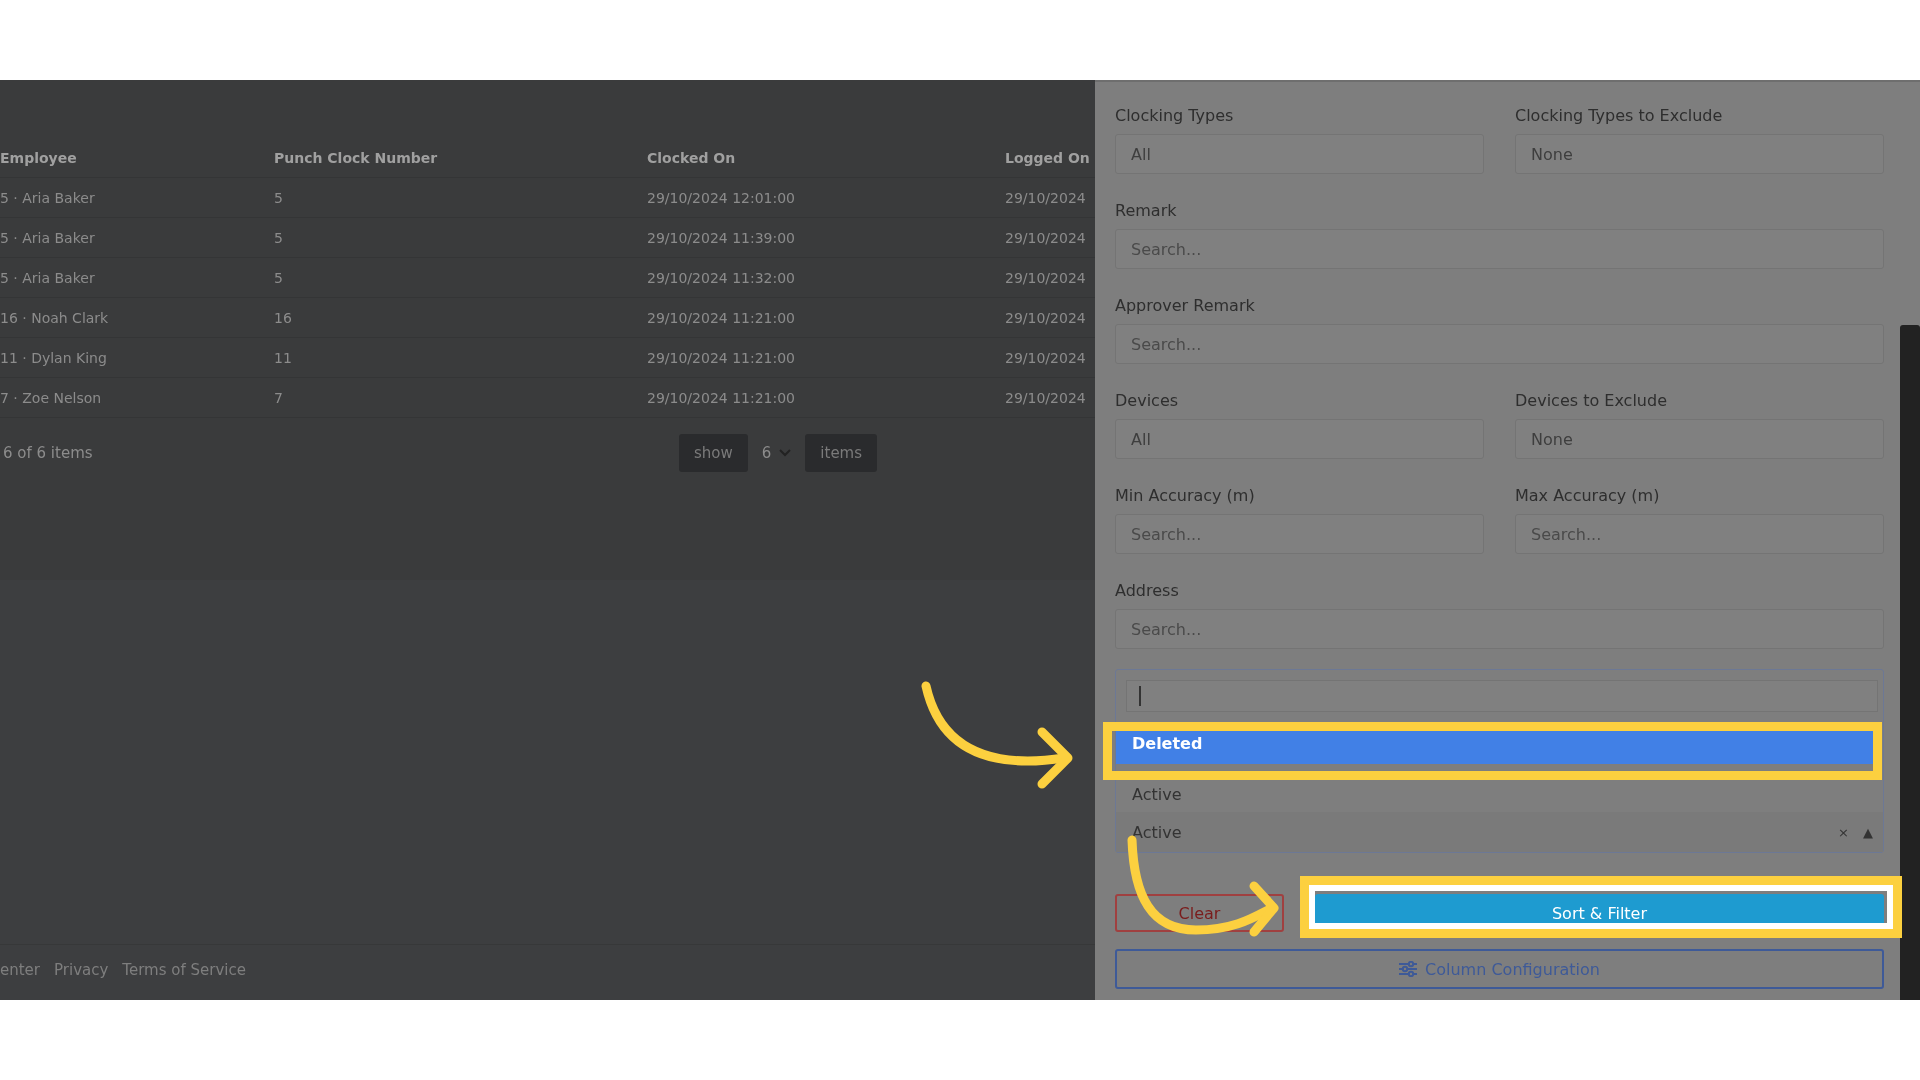 Image resolution: width=1920 pixels, height=1080 pixels. What do you see at coordinates (1175, 115) in the screenshot?
I see `field-label: Clocking Types` at bounding box center [1175, 115].